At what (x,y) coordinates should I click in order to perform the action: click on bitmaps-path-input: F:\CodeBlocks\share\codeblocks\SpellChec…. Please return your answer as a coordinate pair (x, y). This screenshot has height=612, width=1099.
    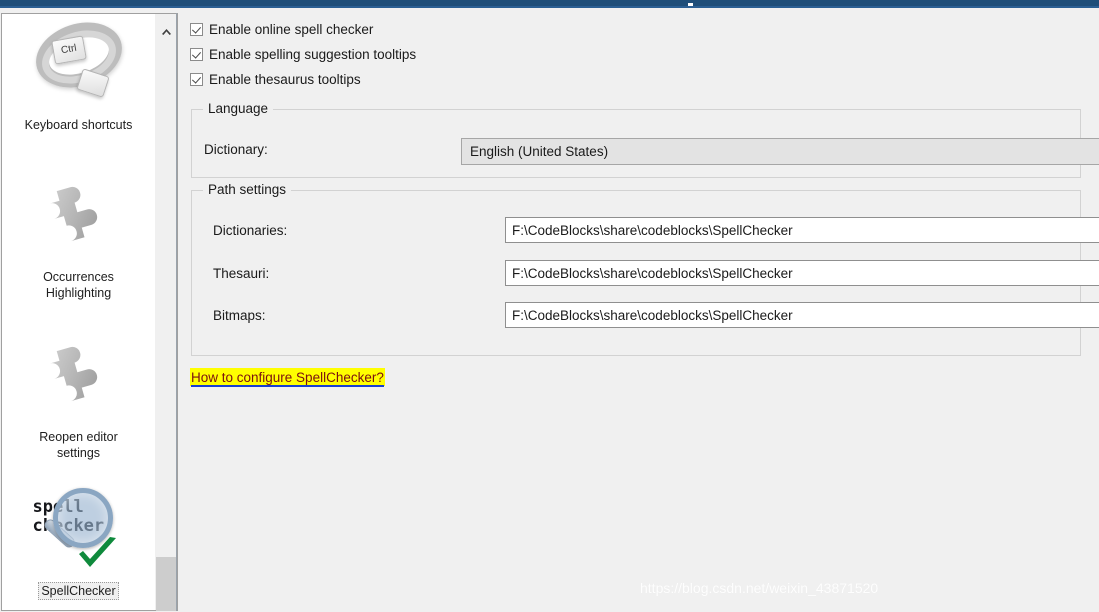
    Looking at the image, I should click on (802, 315).